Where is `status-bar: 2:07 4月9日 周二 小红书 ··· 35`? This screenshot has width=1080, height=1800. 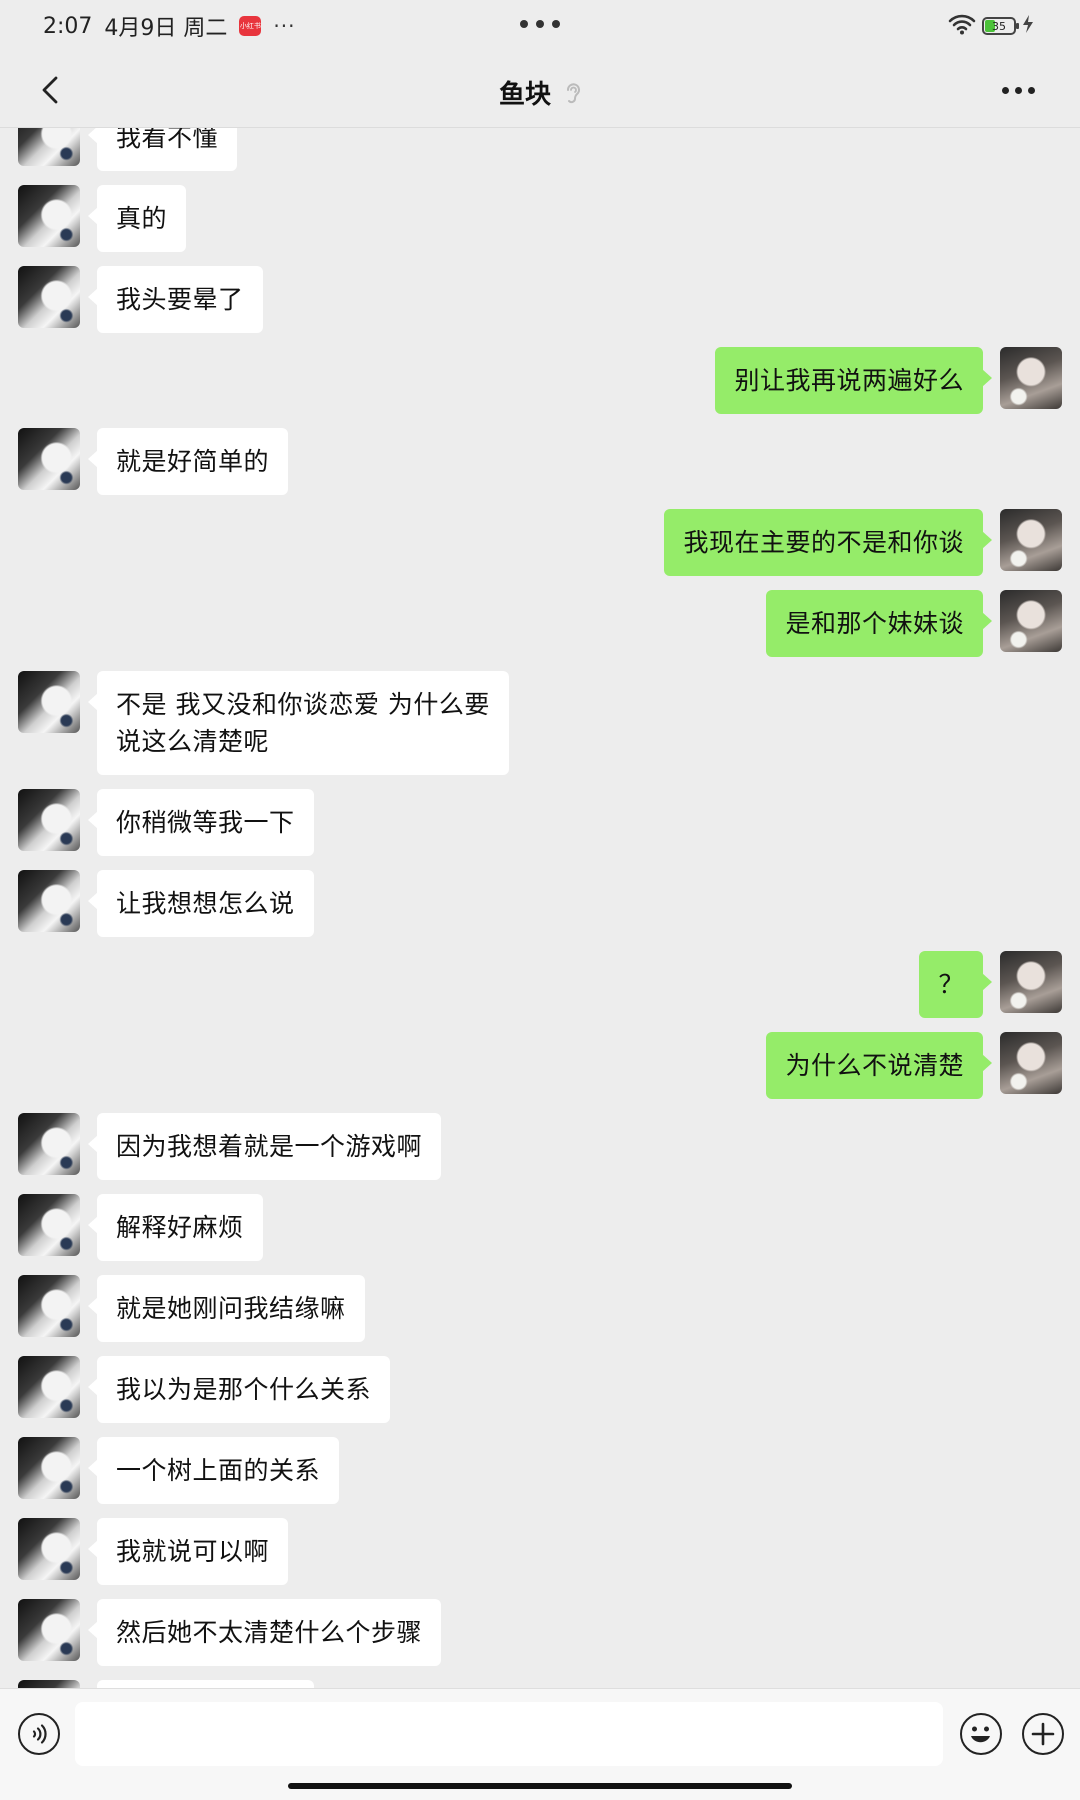 status-bar: 2:07 4月9日 周二 小红书 ··· 35 is located at coordinates (540, 26).